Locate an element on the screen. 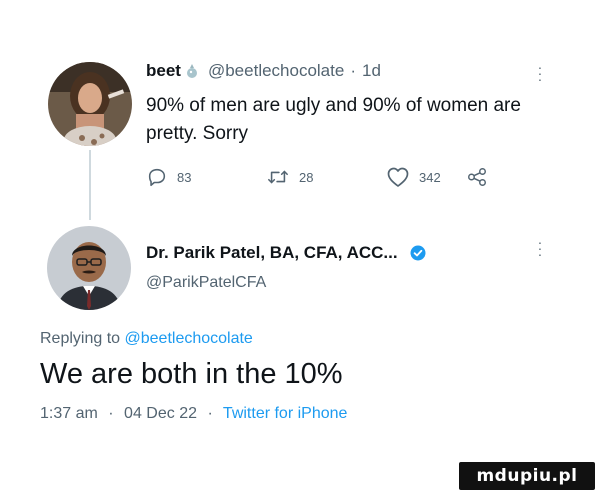 The height and width of the screenshot is (494, 600). retweet-button: 28 is located at coordinates (289, 177).